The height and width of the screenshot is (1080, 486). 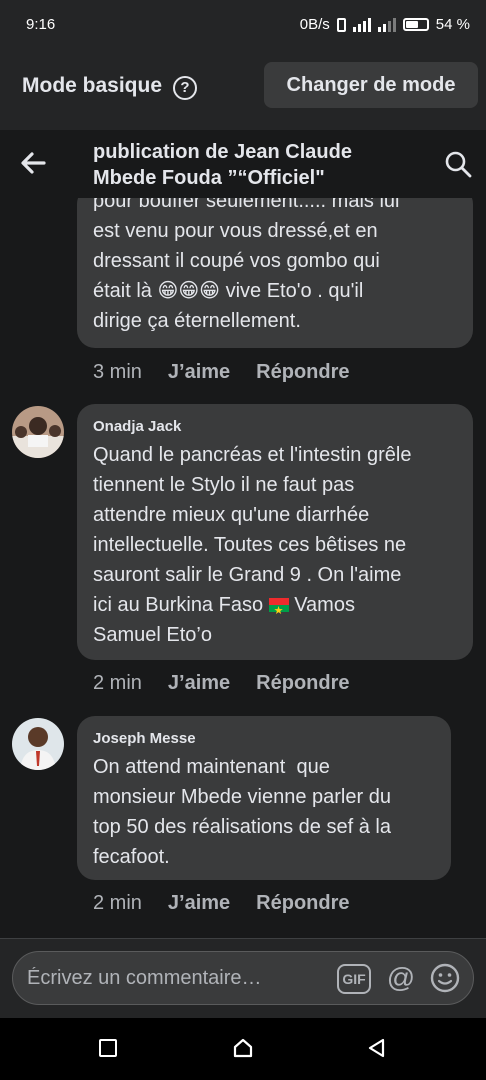 I want to click on vibrate-icon, so click(x=341, y=24).